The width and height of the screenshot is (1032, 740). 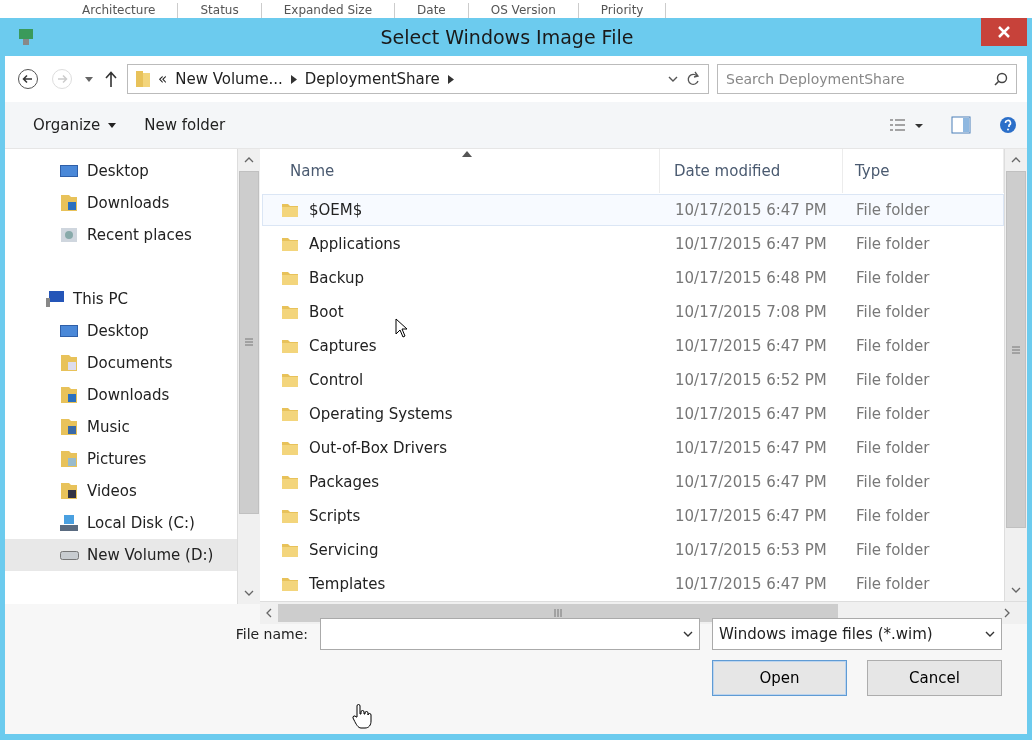 What do you see at coordinates (633, 346) in the screenshot?
I see `file-row: Captures 10/17/2015 6:47 PM File folder` at bounding box center [633, 346].